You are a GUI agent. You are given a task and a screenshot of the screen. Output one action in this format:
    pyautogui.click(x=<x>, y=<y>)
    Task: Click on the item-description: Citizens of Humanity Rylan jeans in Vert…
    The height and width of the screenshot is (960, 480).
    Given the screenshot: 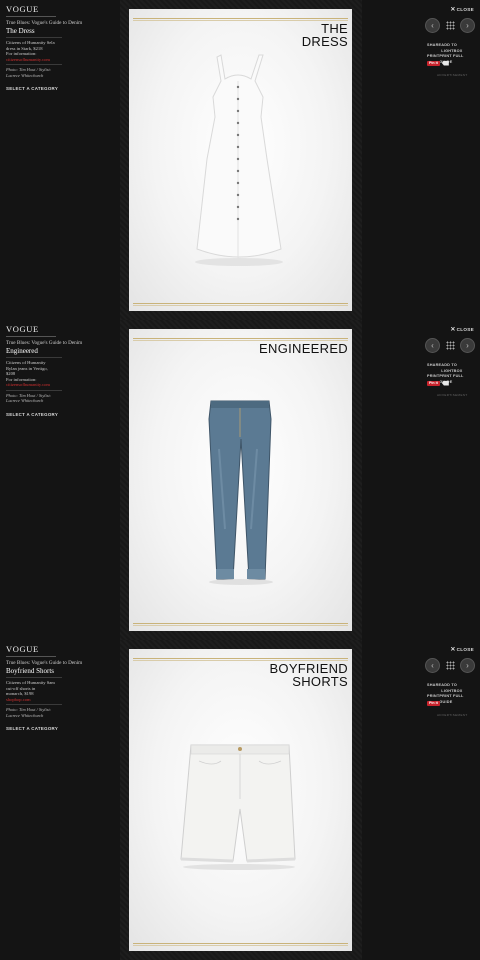 What is the action you would take?
    pyautogui.click(x=60, y=374)
    